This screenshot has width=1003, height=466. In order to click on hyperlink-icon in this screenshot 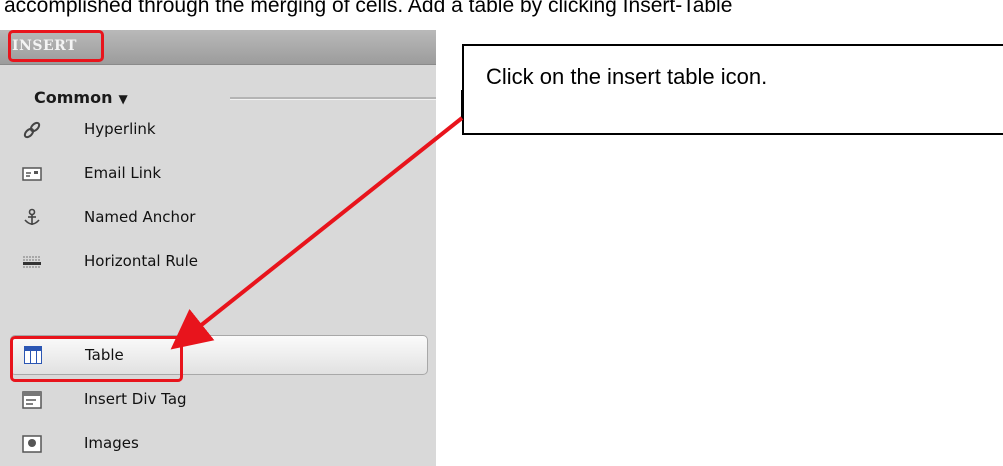, I will do `click(32, 130)`.